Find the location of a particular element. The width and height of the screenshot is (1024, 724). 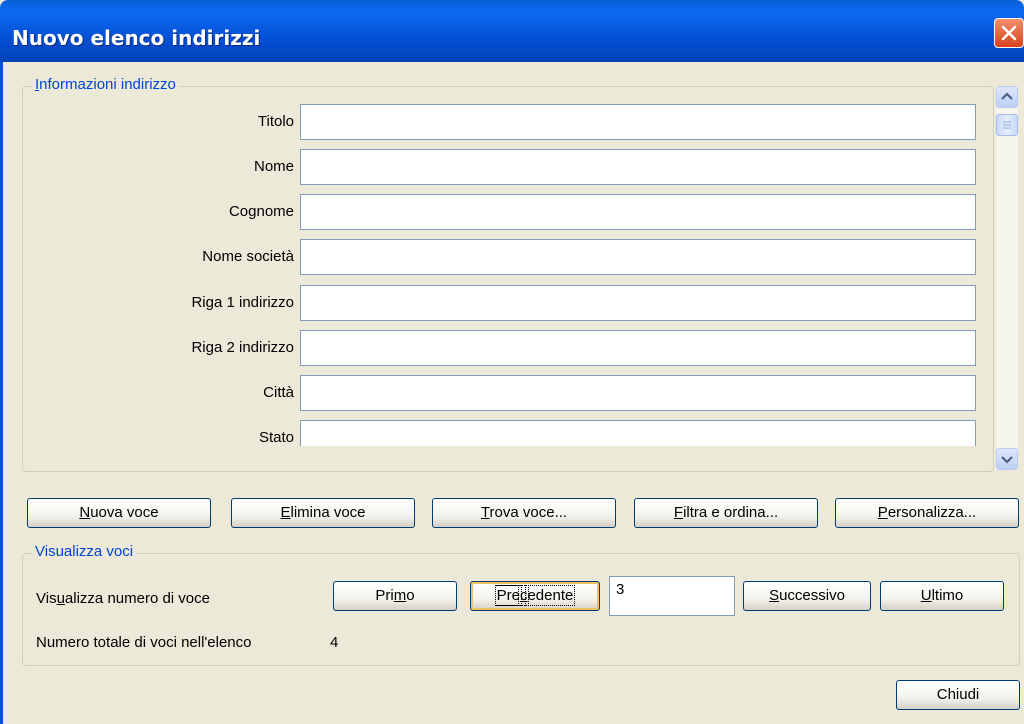

scroll-down-button is located at coordinates (1007, 459).